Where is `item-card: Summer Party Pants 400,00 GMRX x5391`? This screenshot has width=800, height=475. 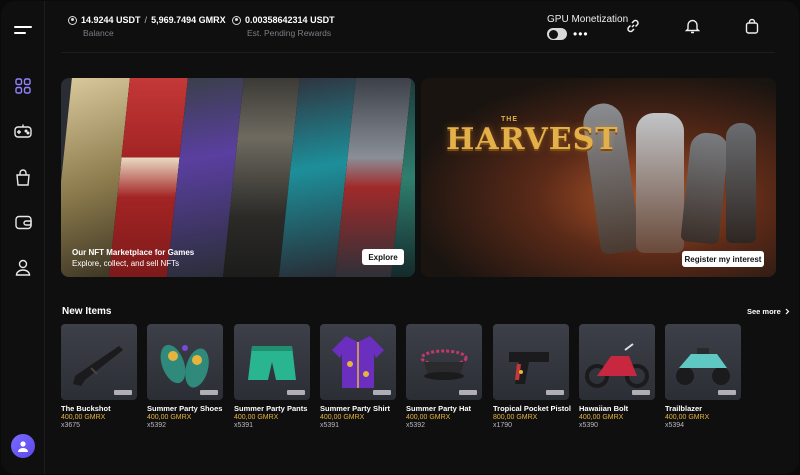
item-card: Summer Party Pants 400,00 GMRX x5391 is located at coordinates (272, 376).